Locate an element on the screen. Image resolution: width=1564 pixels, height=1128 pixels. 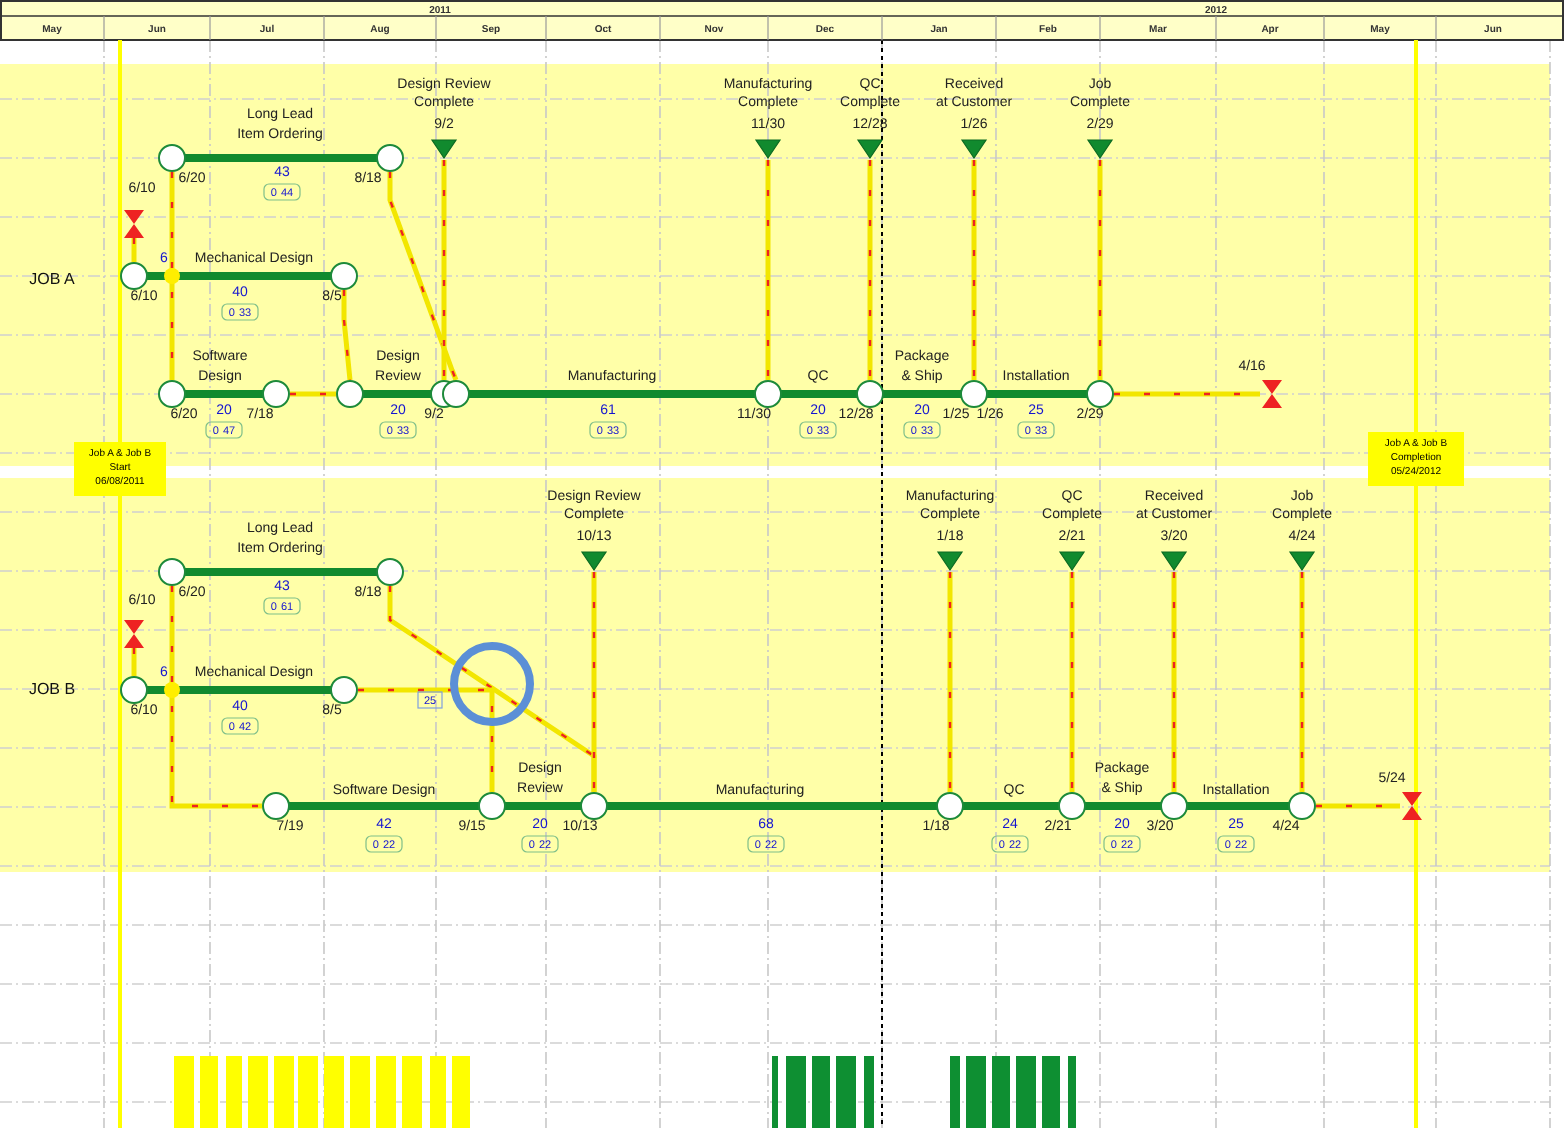
job-label: JOB B is located at coordinates (52, 689).